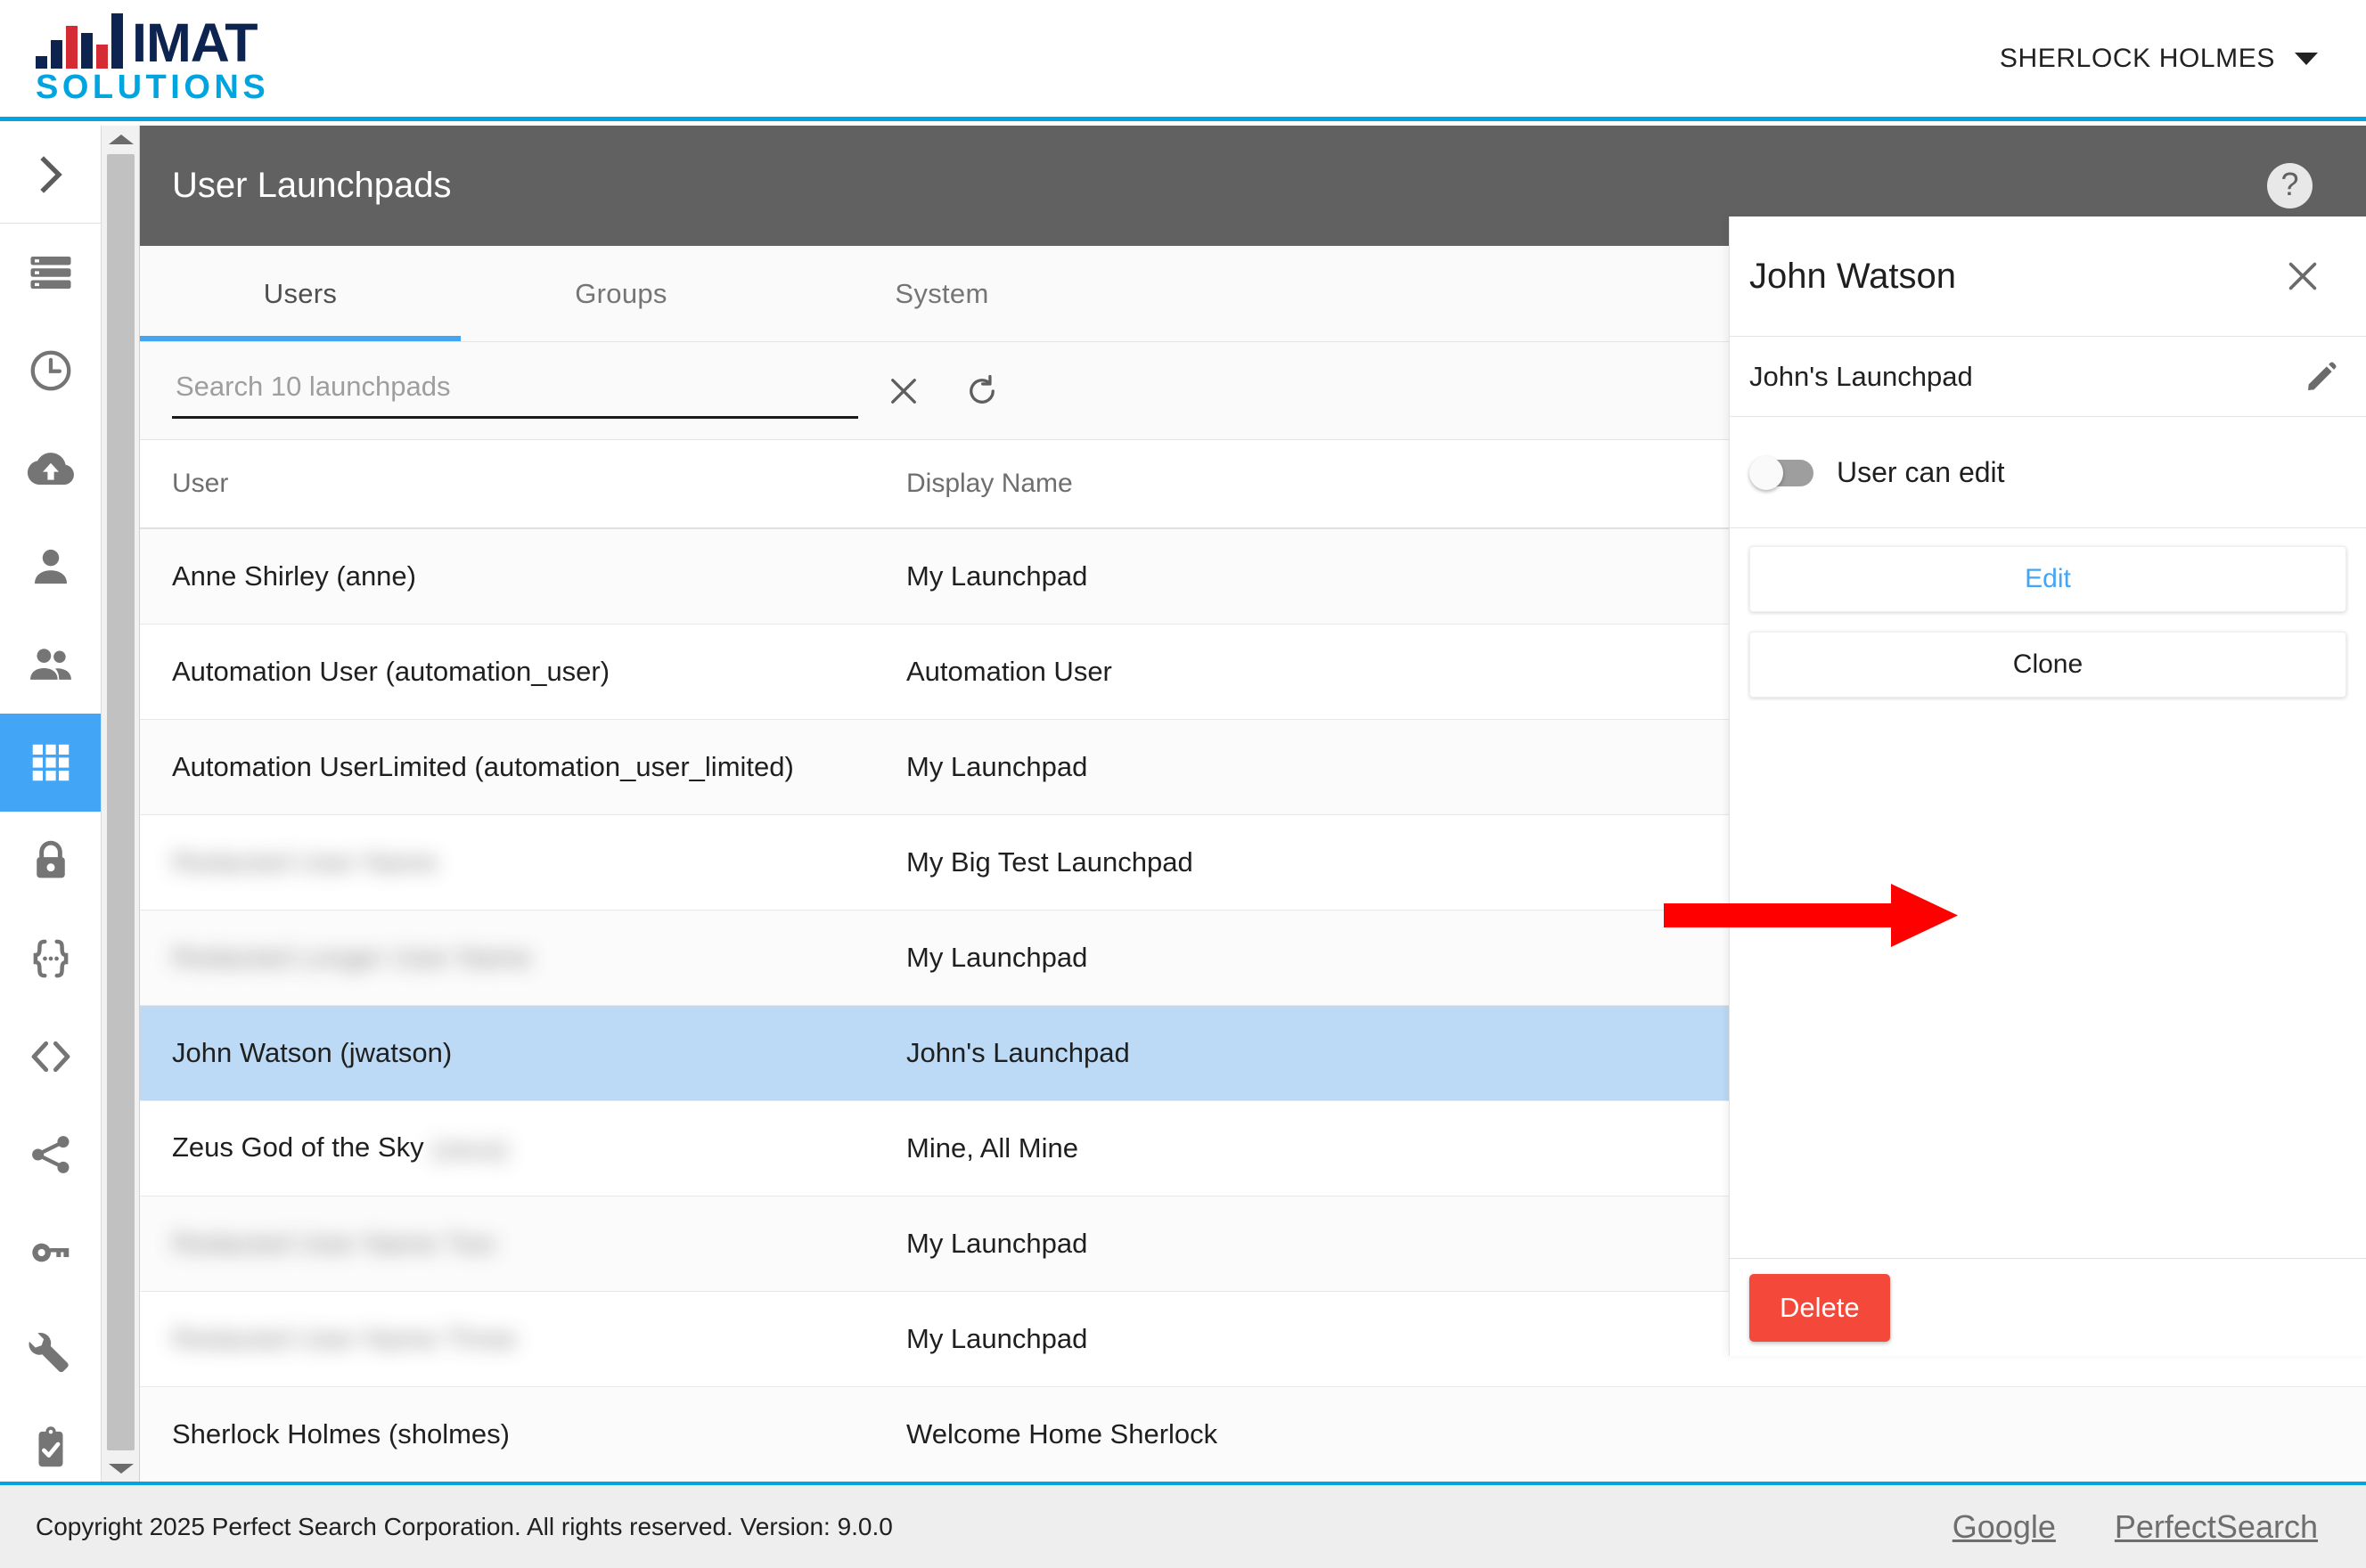 Image resolution: width=2366 pixels, height=1568 pixels. What do you see at coordinates (1009, 671) in the screenshot?
I see `cell-display-name: Automation User` at bounding box center [1009, 671].